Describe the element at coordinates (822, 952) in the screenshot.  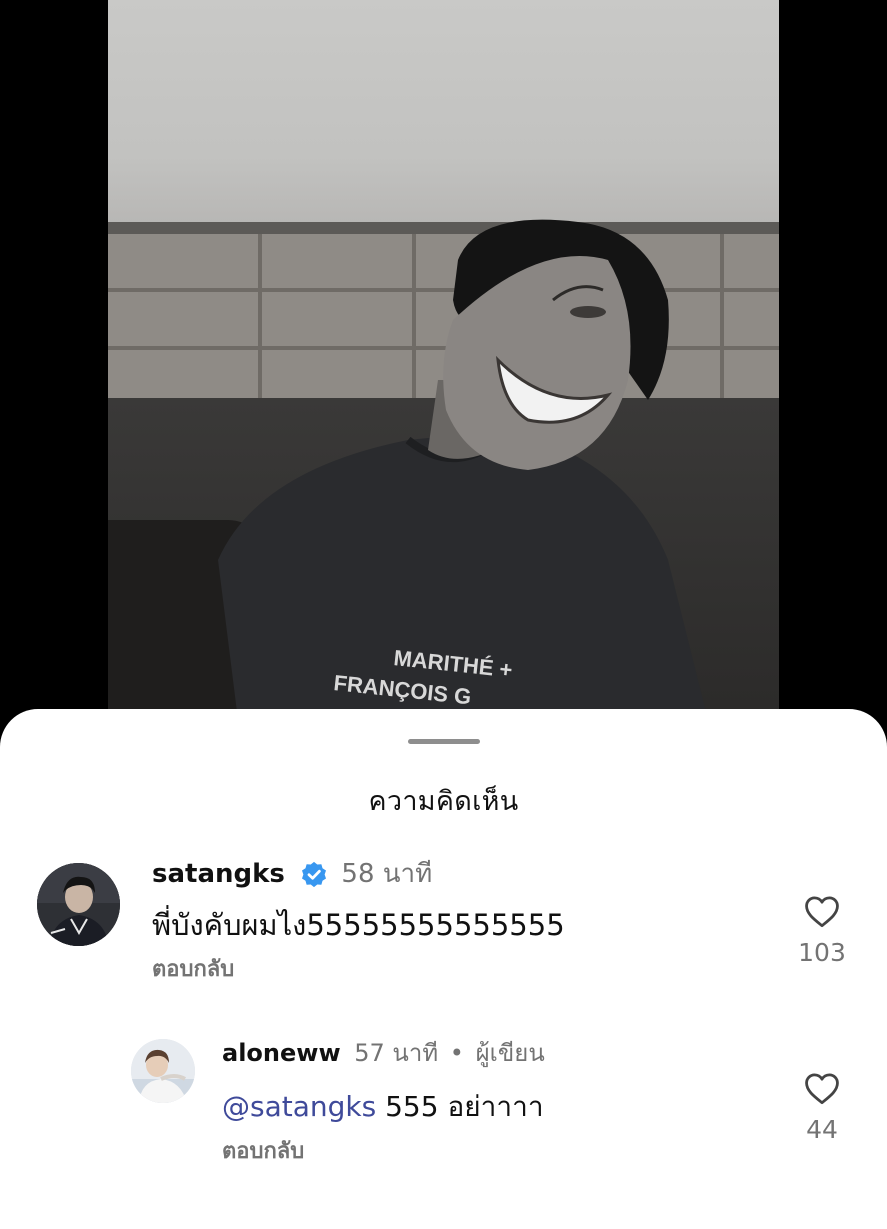
I see `like-count: 103` at that location.